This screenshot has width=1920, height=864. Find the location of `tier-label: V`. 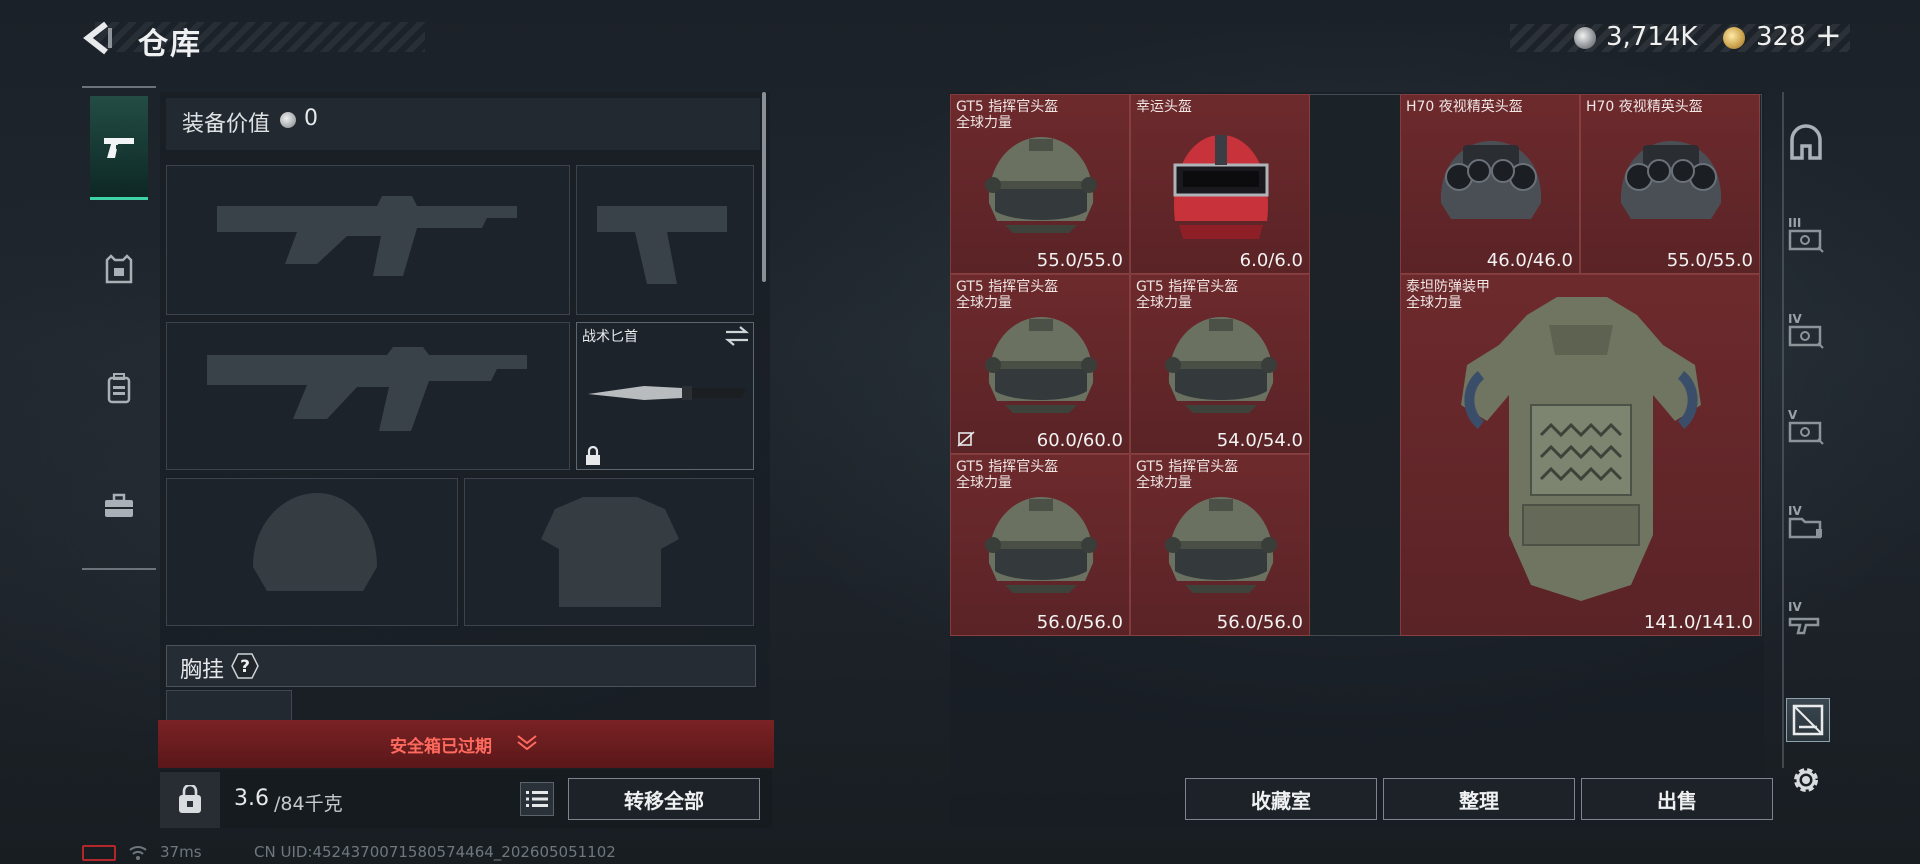

tier-label: V is located at coordinates (1793, 415).